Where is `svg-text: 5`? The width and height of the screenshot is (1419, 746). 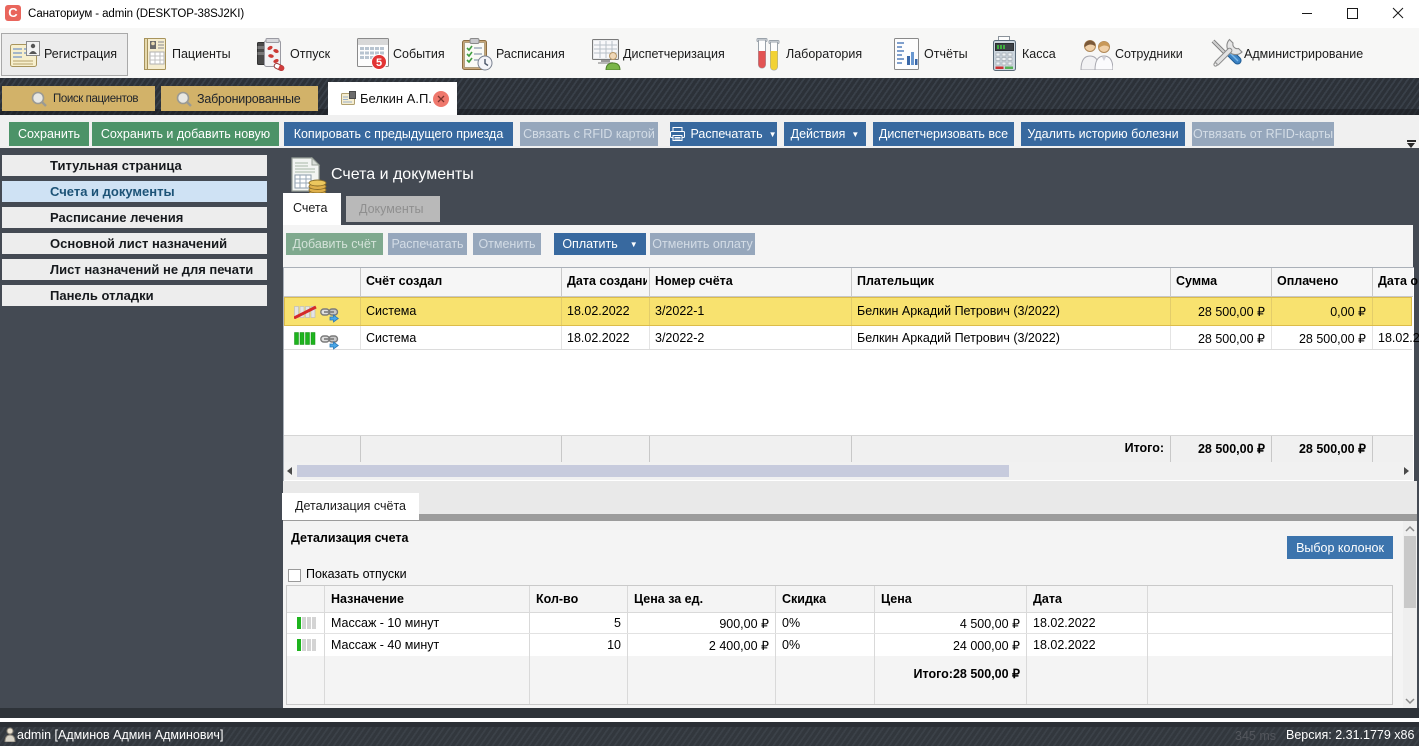 svg-text: 5 is located at coordinates (379, 63).